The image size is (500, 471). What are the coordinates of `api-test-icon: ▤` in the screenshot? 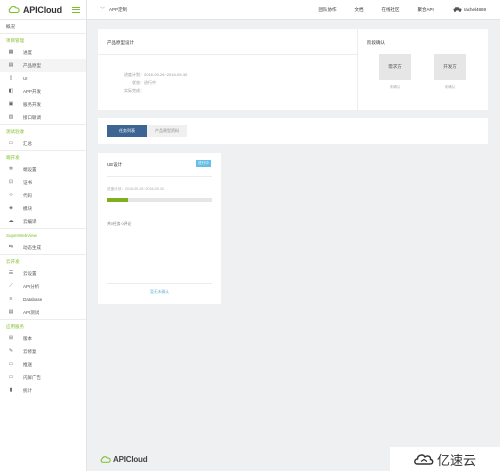 It's located at (11, 312).